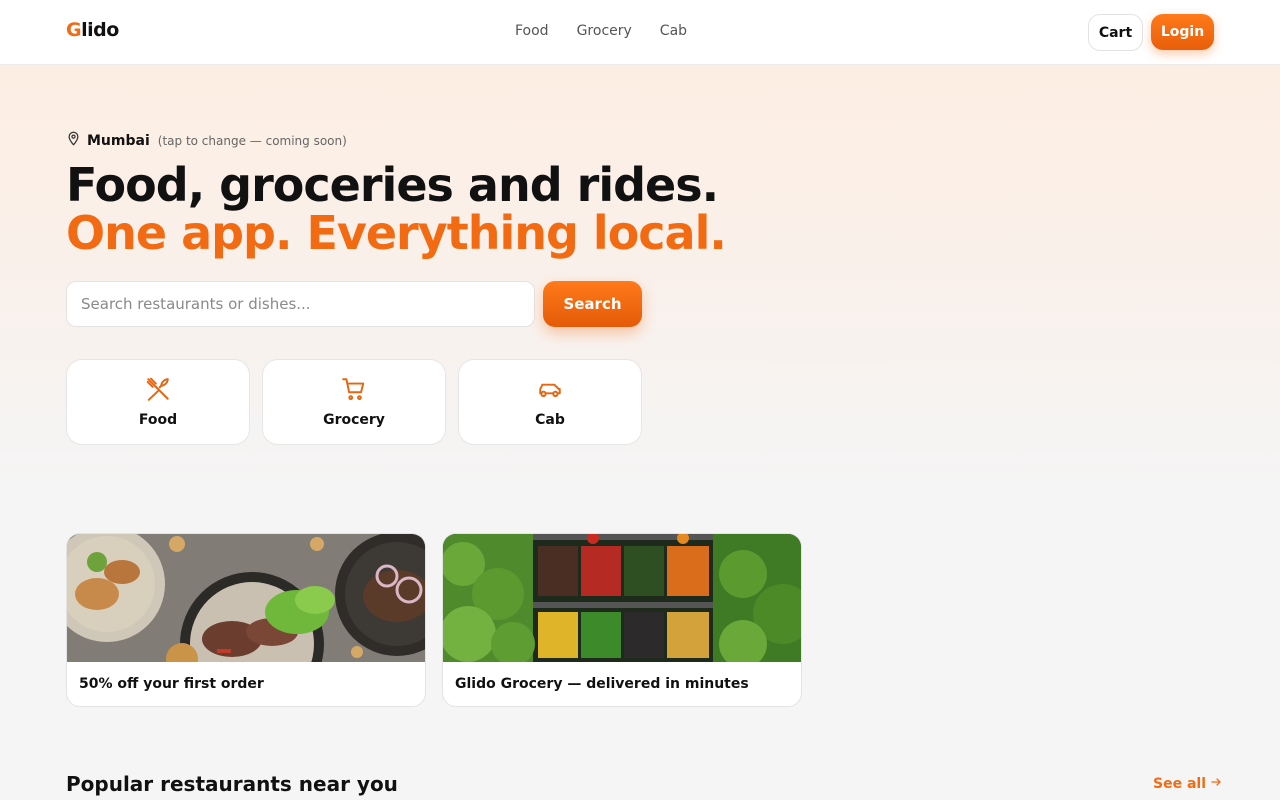 This screenshot has height=800, width=1280. I want to click on hero-line-2: One app. Everything local., so click(396, 233).